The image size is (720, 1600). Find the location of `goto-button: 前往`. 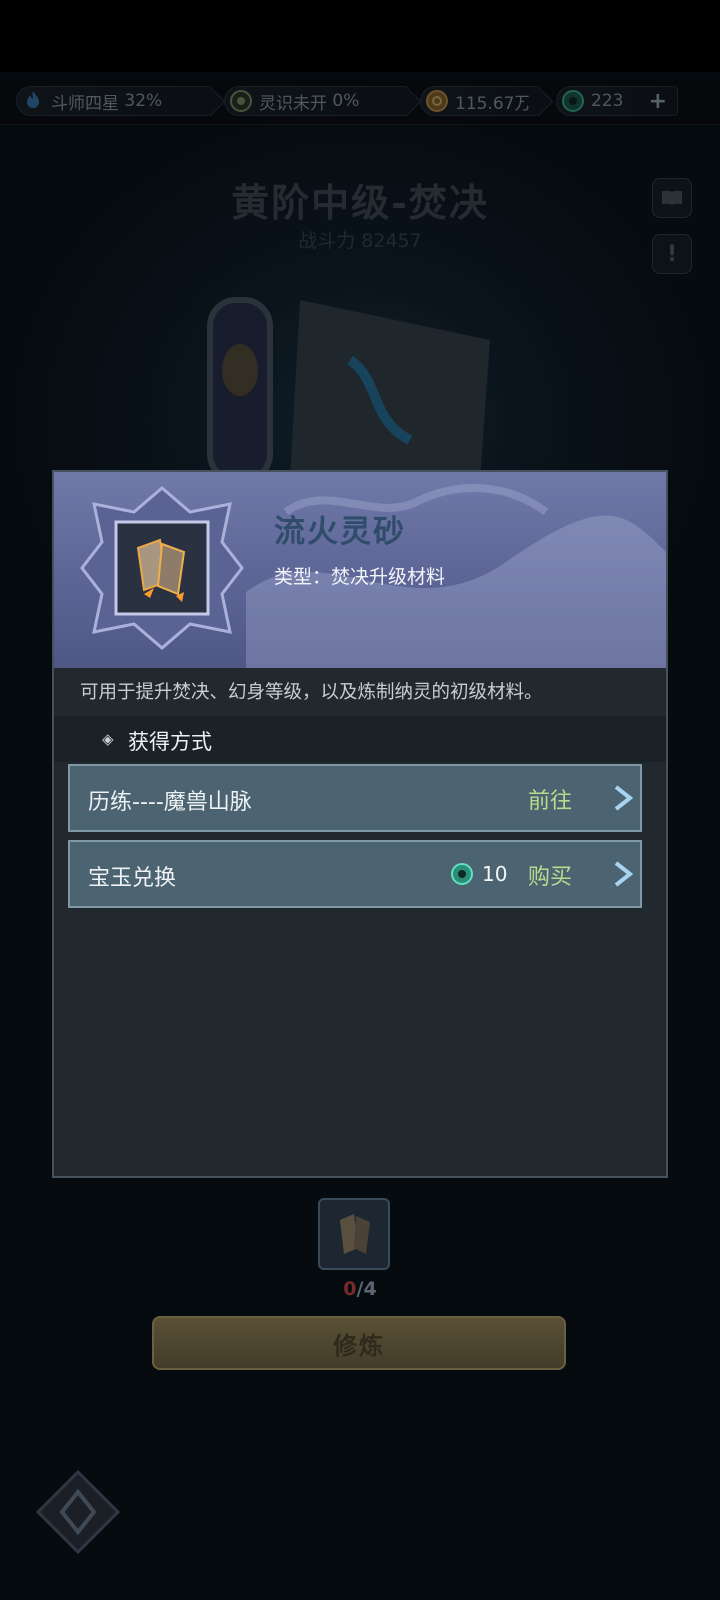

goto-button: 前往 is located at coordinates (550, 799).